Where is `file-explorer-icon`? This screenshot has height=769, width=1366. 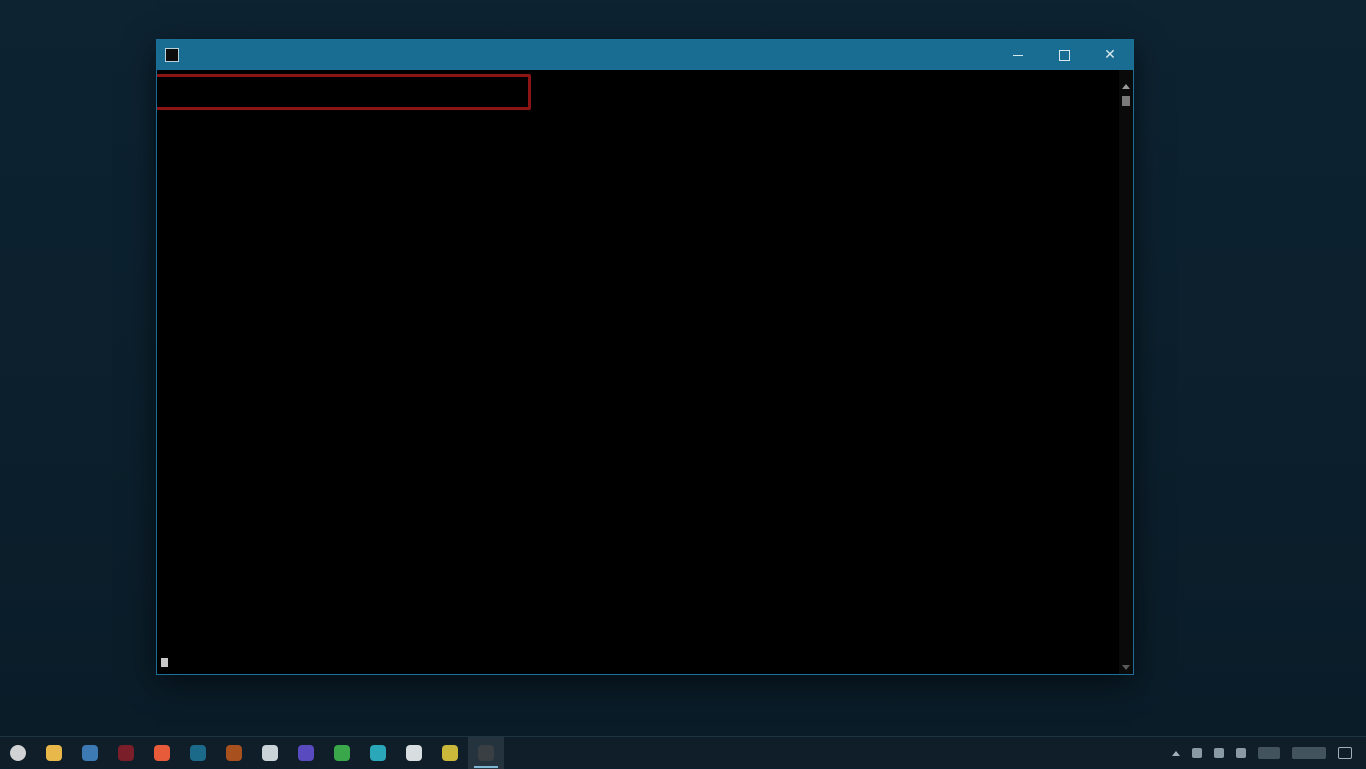
file-explorer-icon is located at coordinates (54, 752).